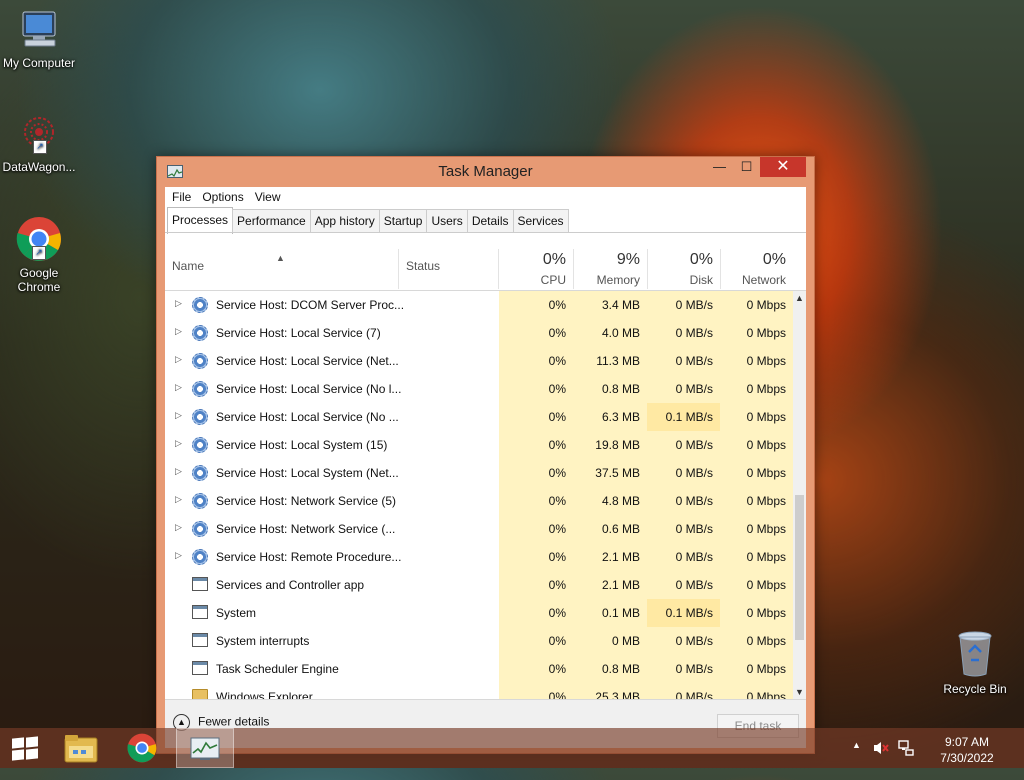 Image resolution: width=1024 pixels, height=780 pixels. What do you see at coordinates (610, 473) in the screenshot?
I see `memory-cell: 37.5 MB` at bounding box center [610, 473].